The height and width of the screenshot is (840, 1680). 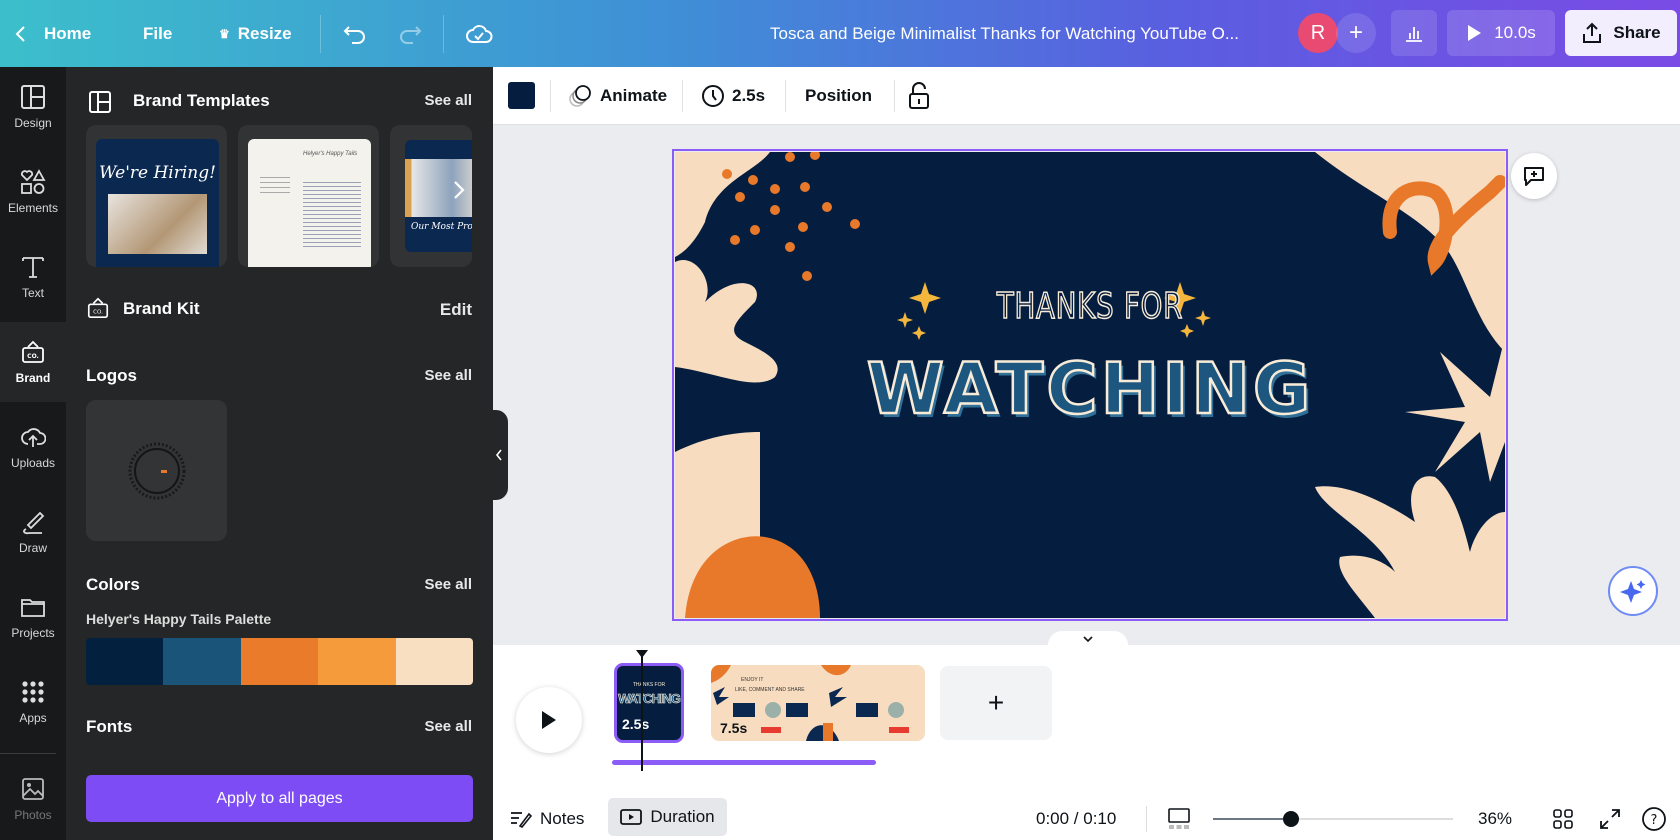 I want to click on colors-see-all: See all, so click(x=448, y=584).